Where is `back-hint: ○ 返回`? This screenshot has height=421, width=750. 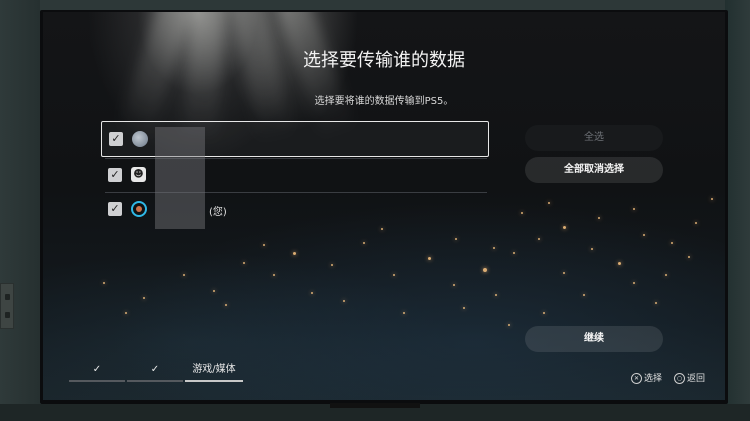
back-hint: ○ 返回 is located at coordinates (689, 379).